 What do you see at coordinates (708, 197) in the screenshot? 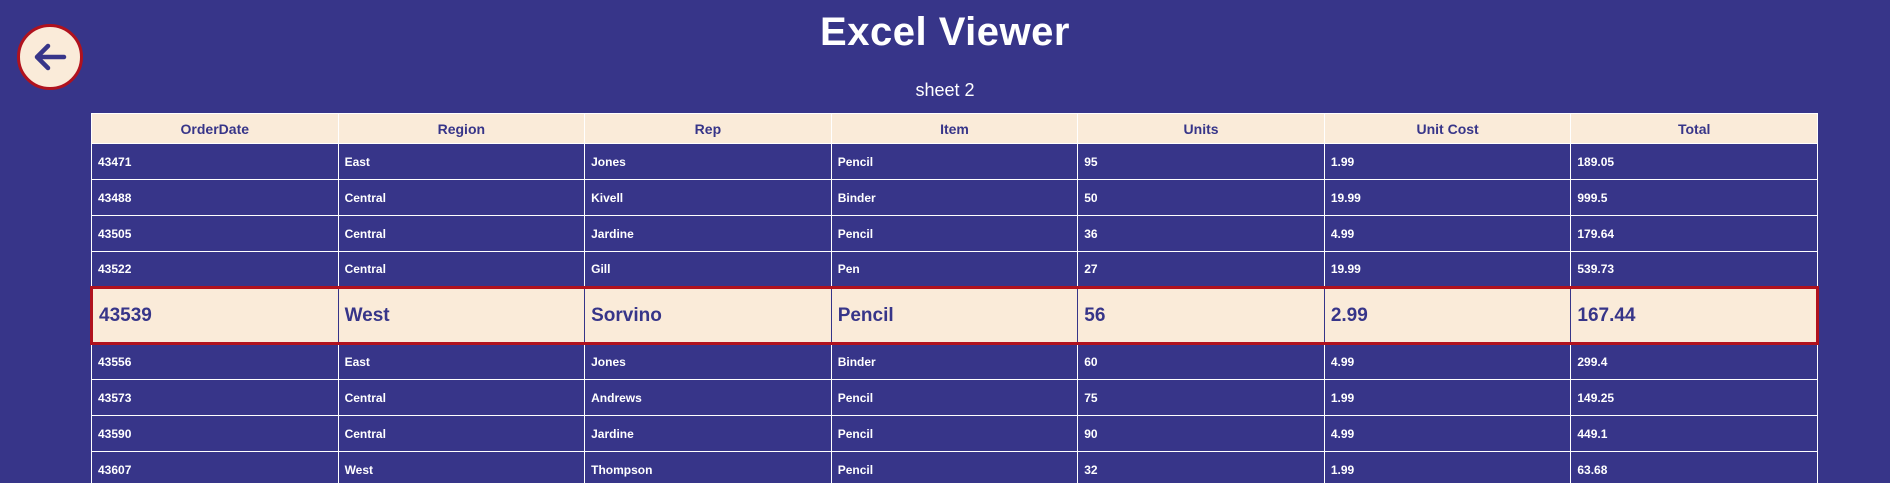
I see `table-cell: Kivell` at bounding box center [708, 197].